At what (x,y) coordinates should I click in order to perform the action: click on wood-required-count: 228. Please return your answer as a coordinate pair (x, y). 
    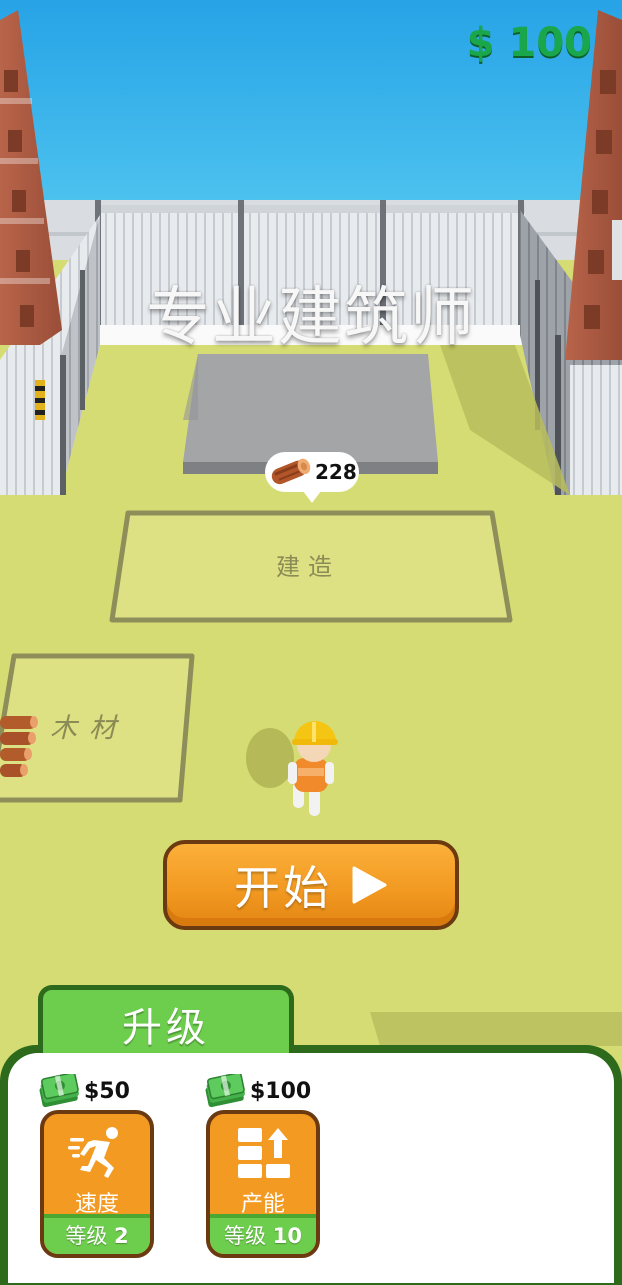
    Looking at the image, I should click on (336, 472).